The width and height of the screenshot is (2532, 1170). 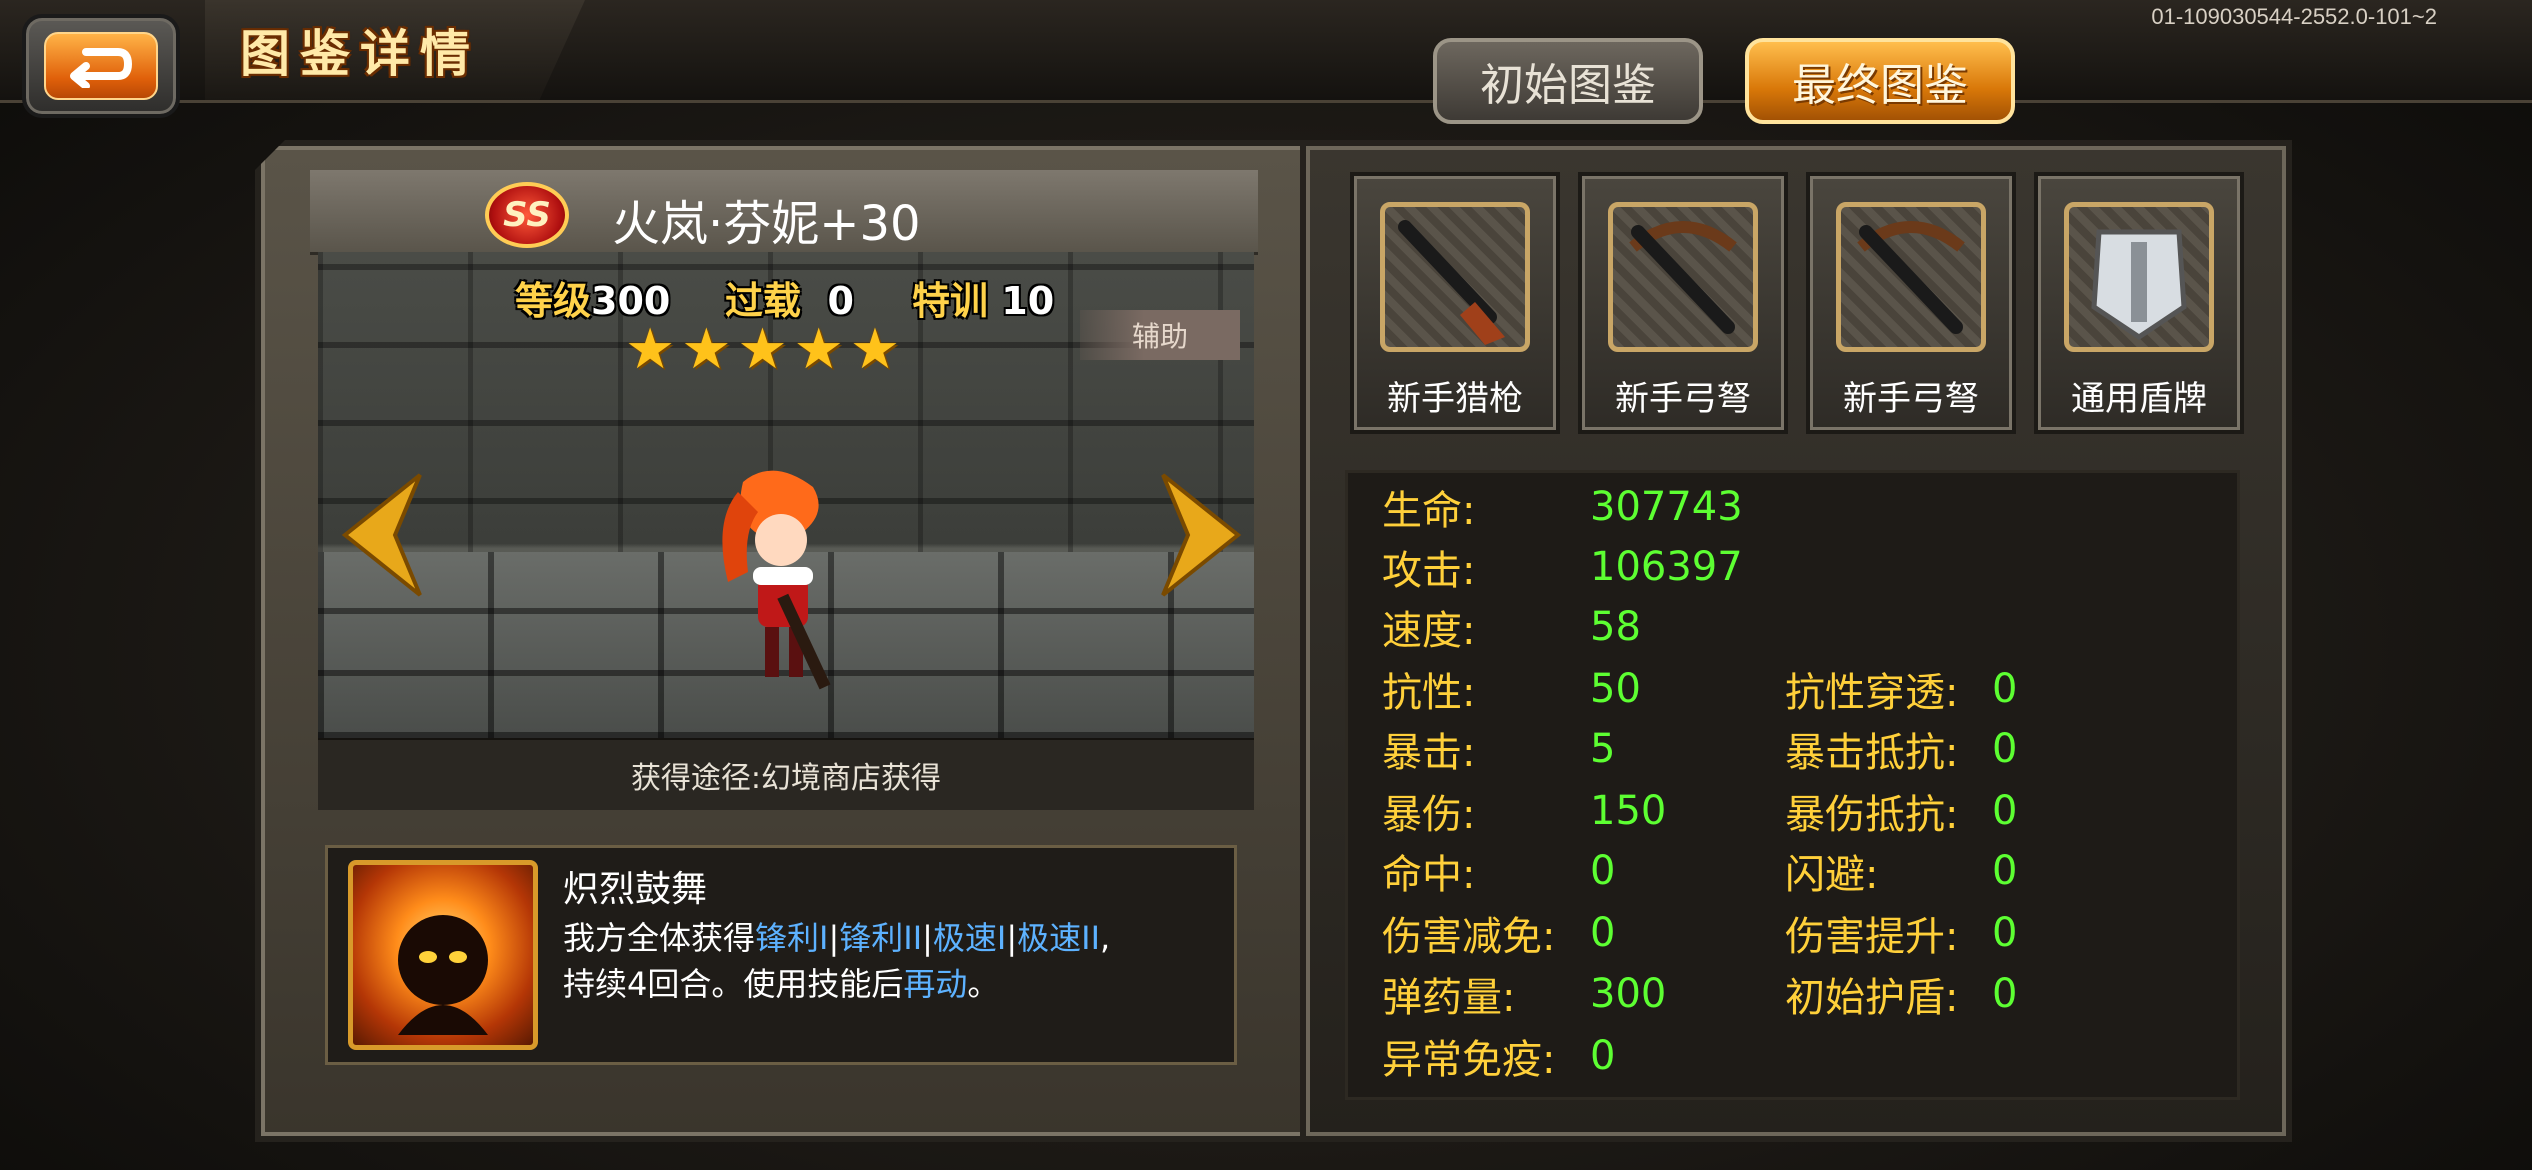 I want to click on attr-label: 异常免疫:, so click(x=1469, y=1060).